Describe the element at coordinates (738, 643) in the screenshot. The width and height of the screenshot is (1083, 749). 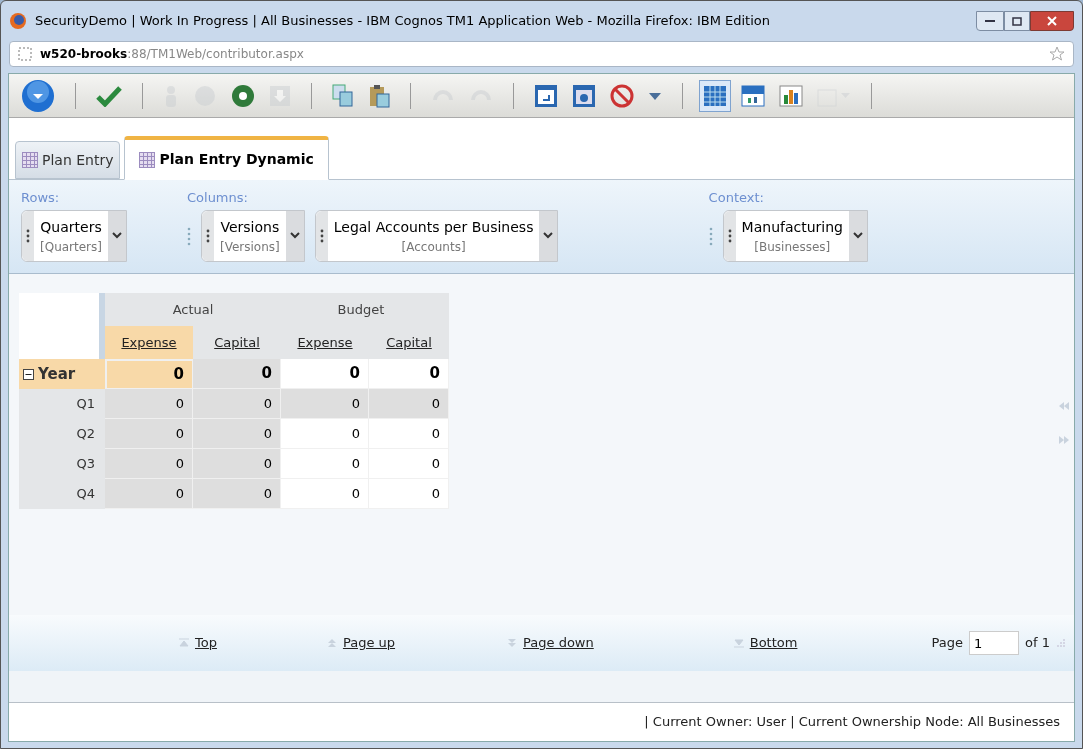
I see `arrow-bottom-icon` at that location.